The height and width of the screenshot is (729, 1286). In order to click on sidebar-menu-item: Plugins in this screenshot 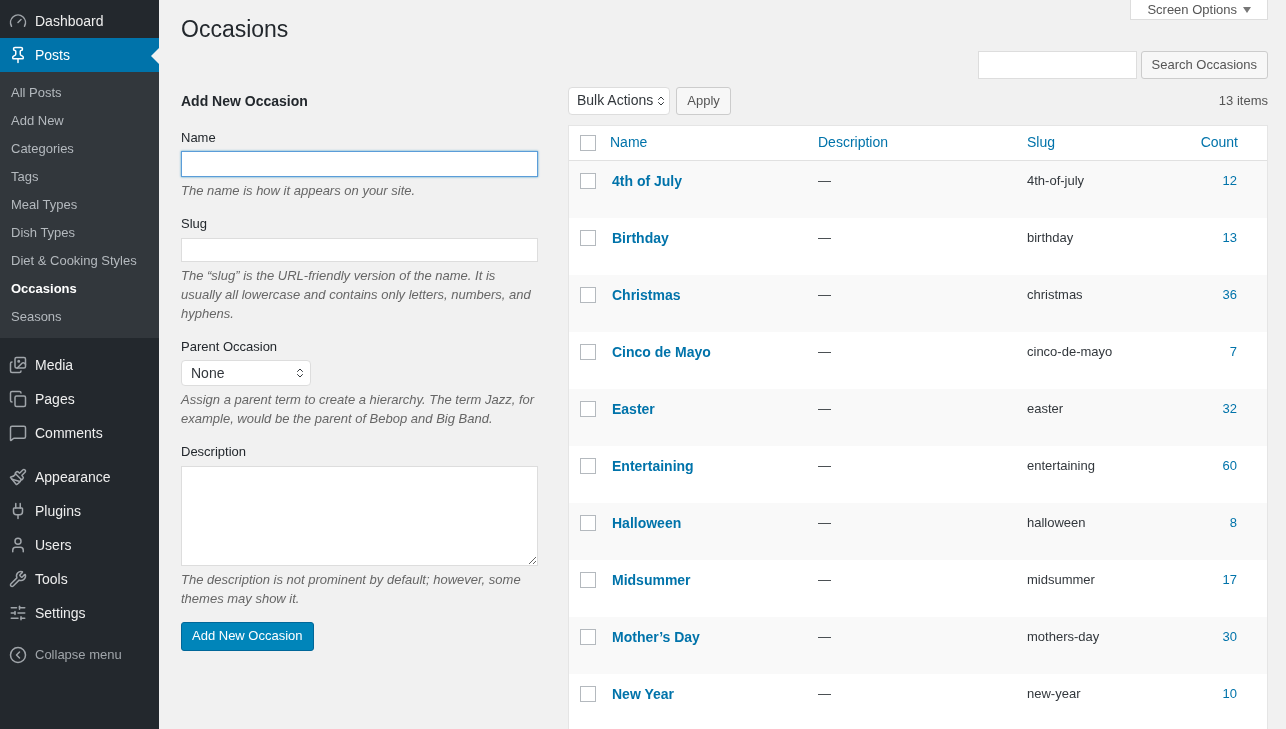, I will do `click(79, 511)`.